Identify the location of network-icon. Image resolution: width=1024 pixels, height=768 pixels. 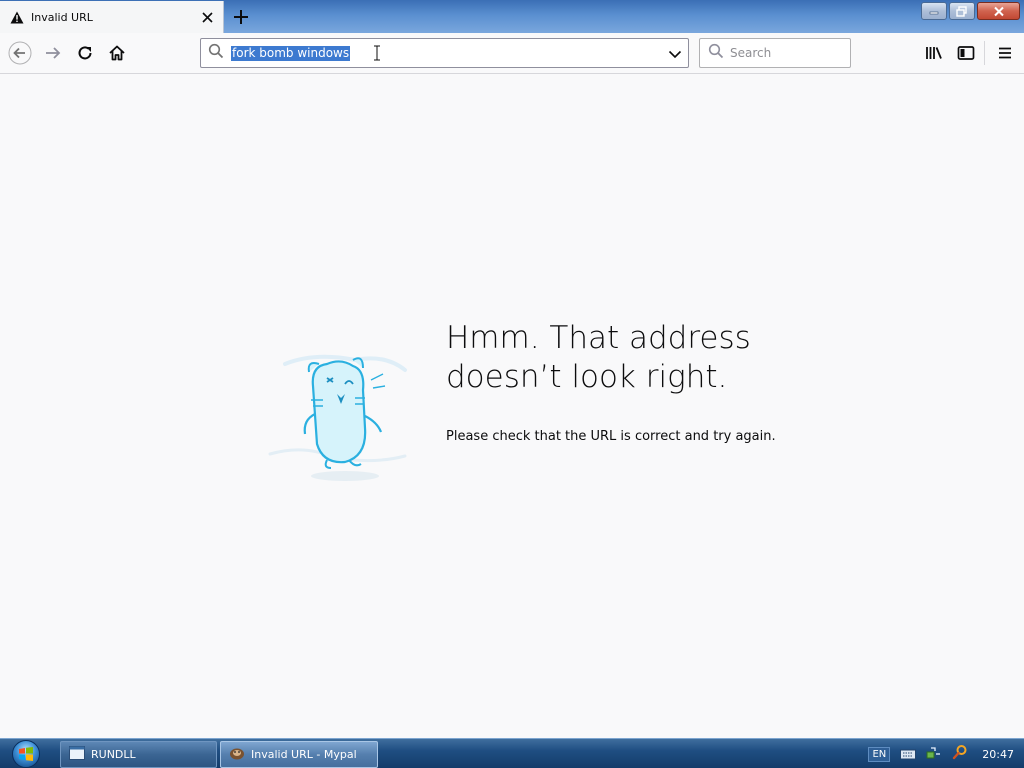
(934, 754).